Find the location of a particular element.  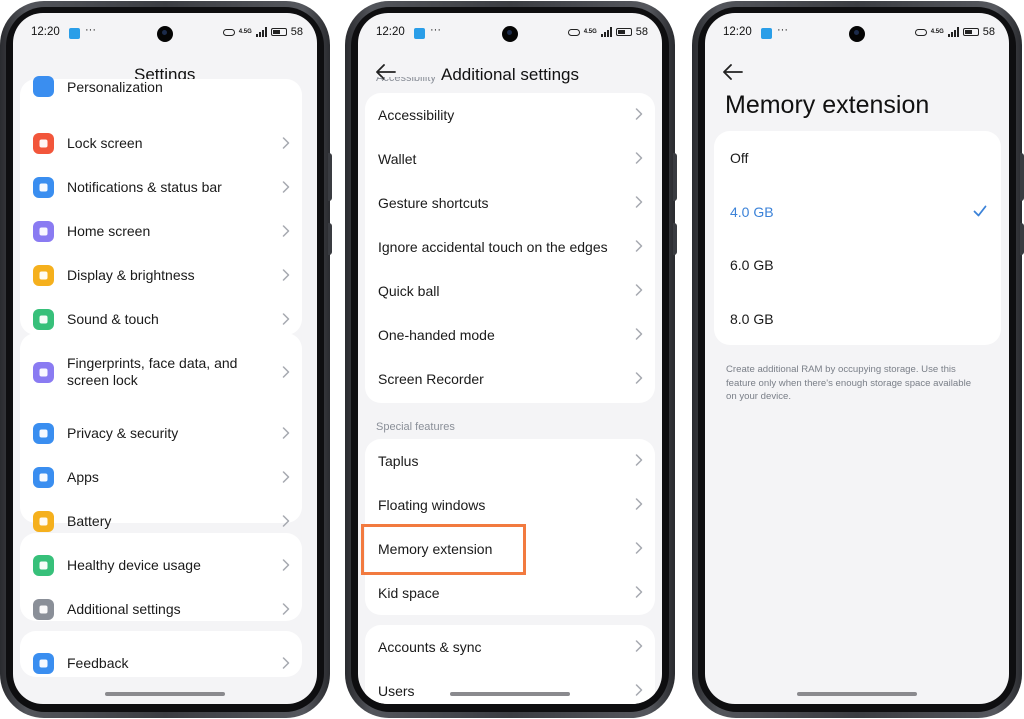

list-item-display-brightness: Display & brightness is located at coordinates (161, 275).